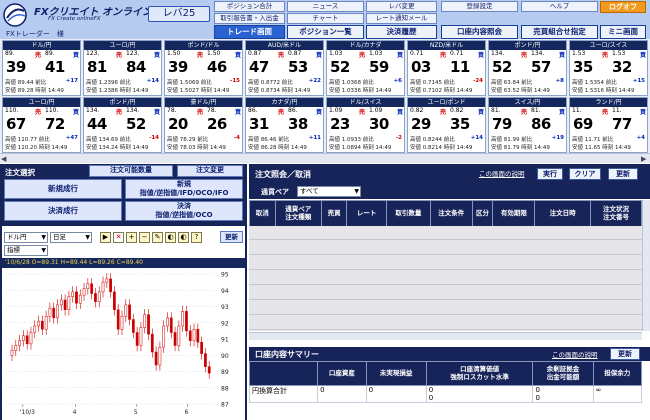 This screenshot has width=650, height=420. I want to click on zoom-out-icon: −, so click(144, 237).